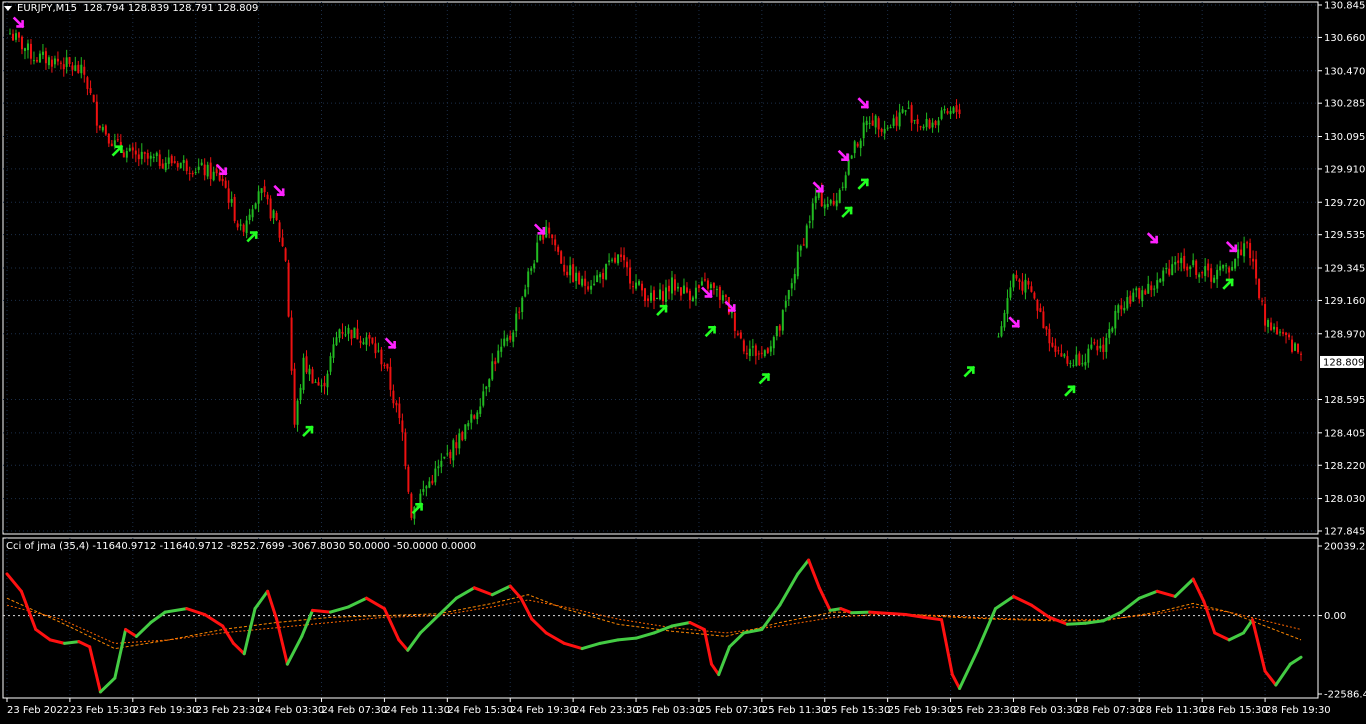 The height and width of the screenshot is (724, 1366). What do you see at coordinates (1344, 269) in the screenshot?
I see `price-tick-label: 129.345` at bounding box center [1344, 269].